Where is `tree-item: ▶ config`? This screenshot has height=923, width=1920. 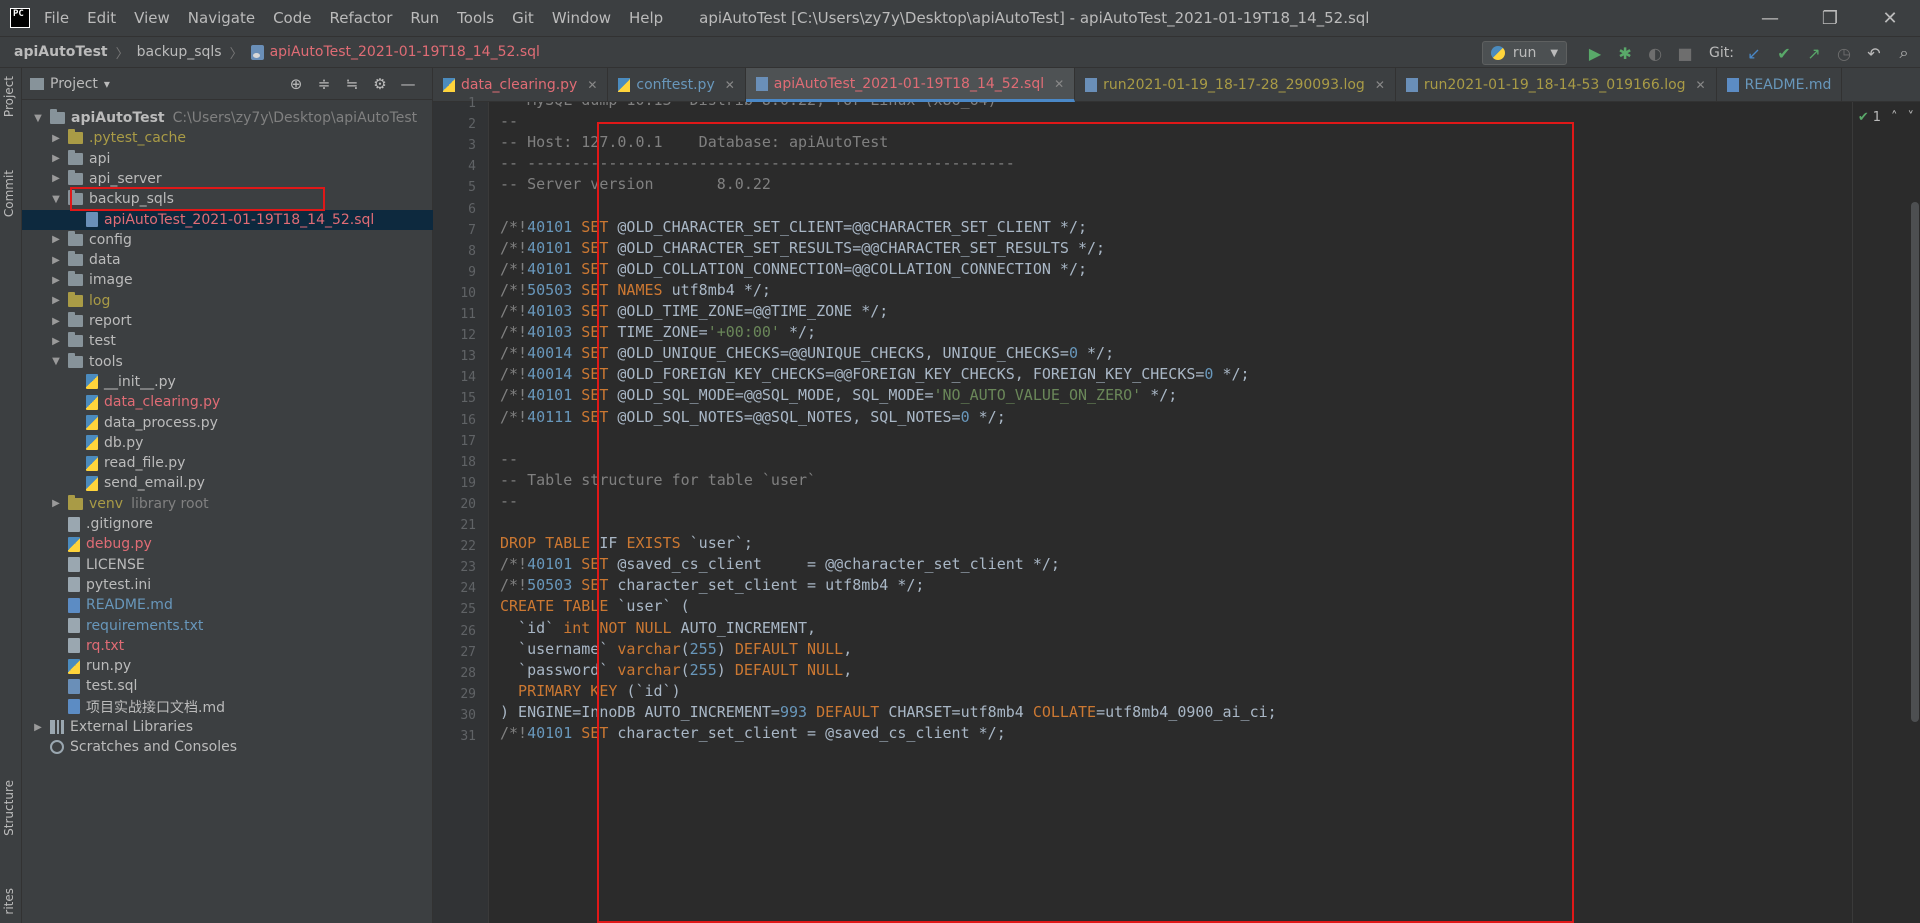 tree-item: ▶ config is located at coordinates (227, 240).